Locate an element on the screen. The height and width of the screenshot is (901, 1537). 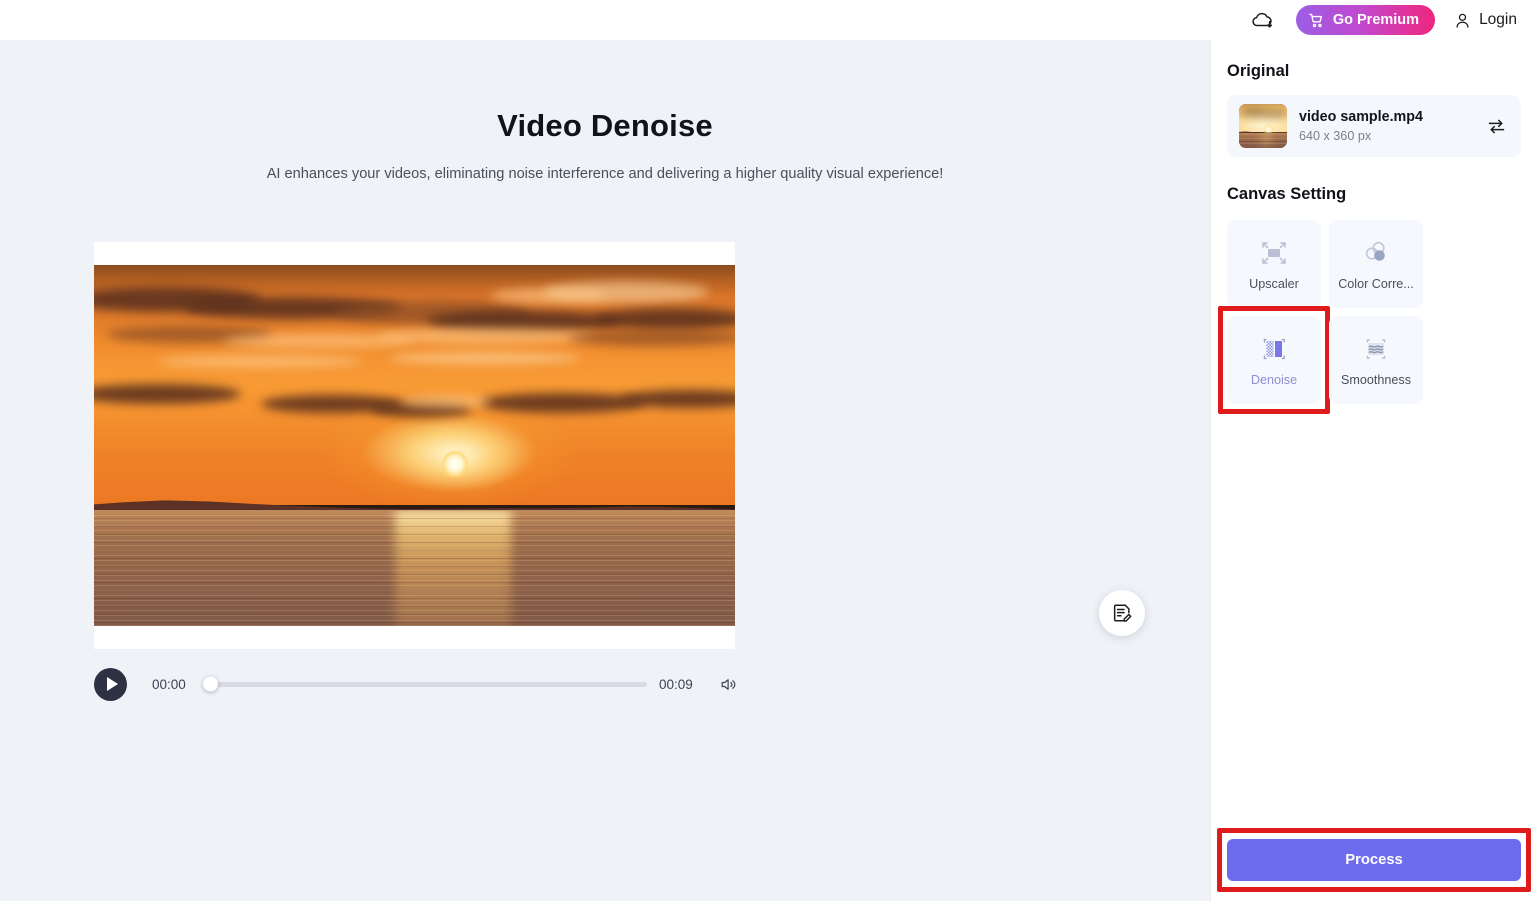
cloud-download-icon is located at coordinates (1263, 20).